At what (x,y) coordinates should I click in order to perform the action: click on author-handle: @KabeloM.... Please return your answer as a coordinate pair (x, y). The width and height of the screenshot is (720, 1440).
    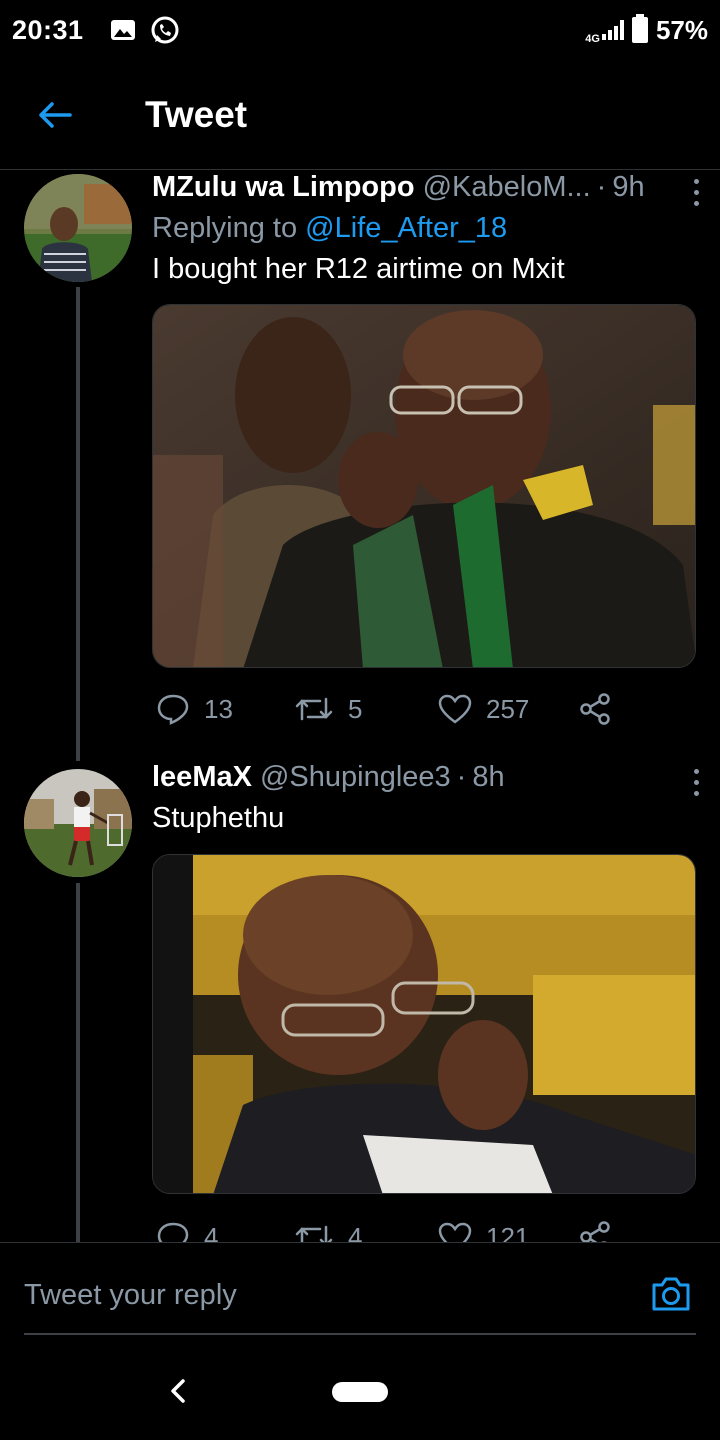
    Looking at the image, I should click on (507, 187).